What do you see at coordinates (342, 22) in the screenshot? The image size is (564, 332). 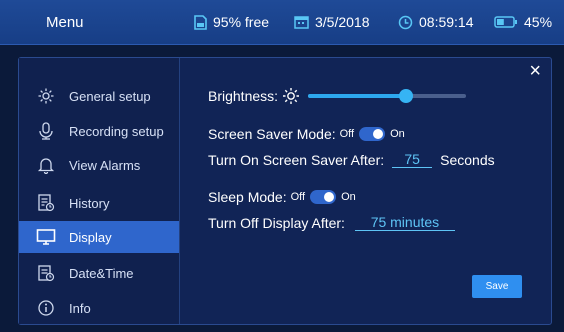 I see `date-text: 3/5/2018` at bounding box center [342, 22].